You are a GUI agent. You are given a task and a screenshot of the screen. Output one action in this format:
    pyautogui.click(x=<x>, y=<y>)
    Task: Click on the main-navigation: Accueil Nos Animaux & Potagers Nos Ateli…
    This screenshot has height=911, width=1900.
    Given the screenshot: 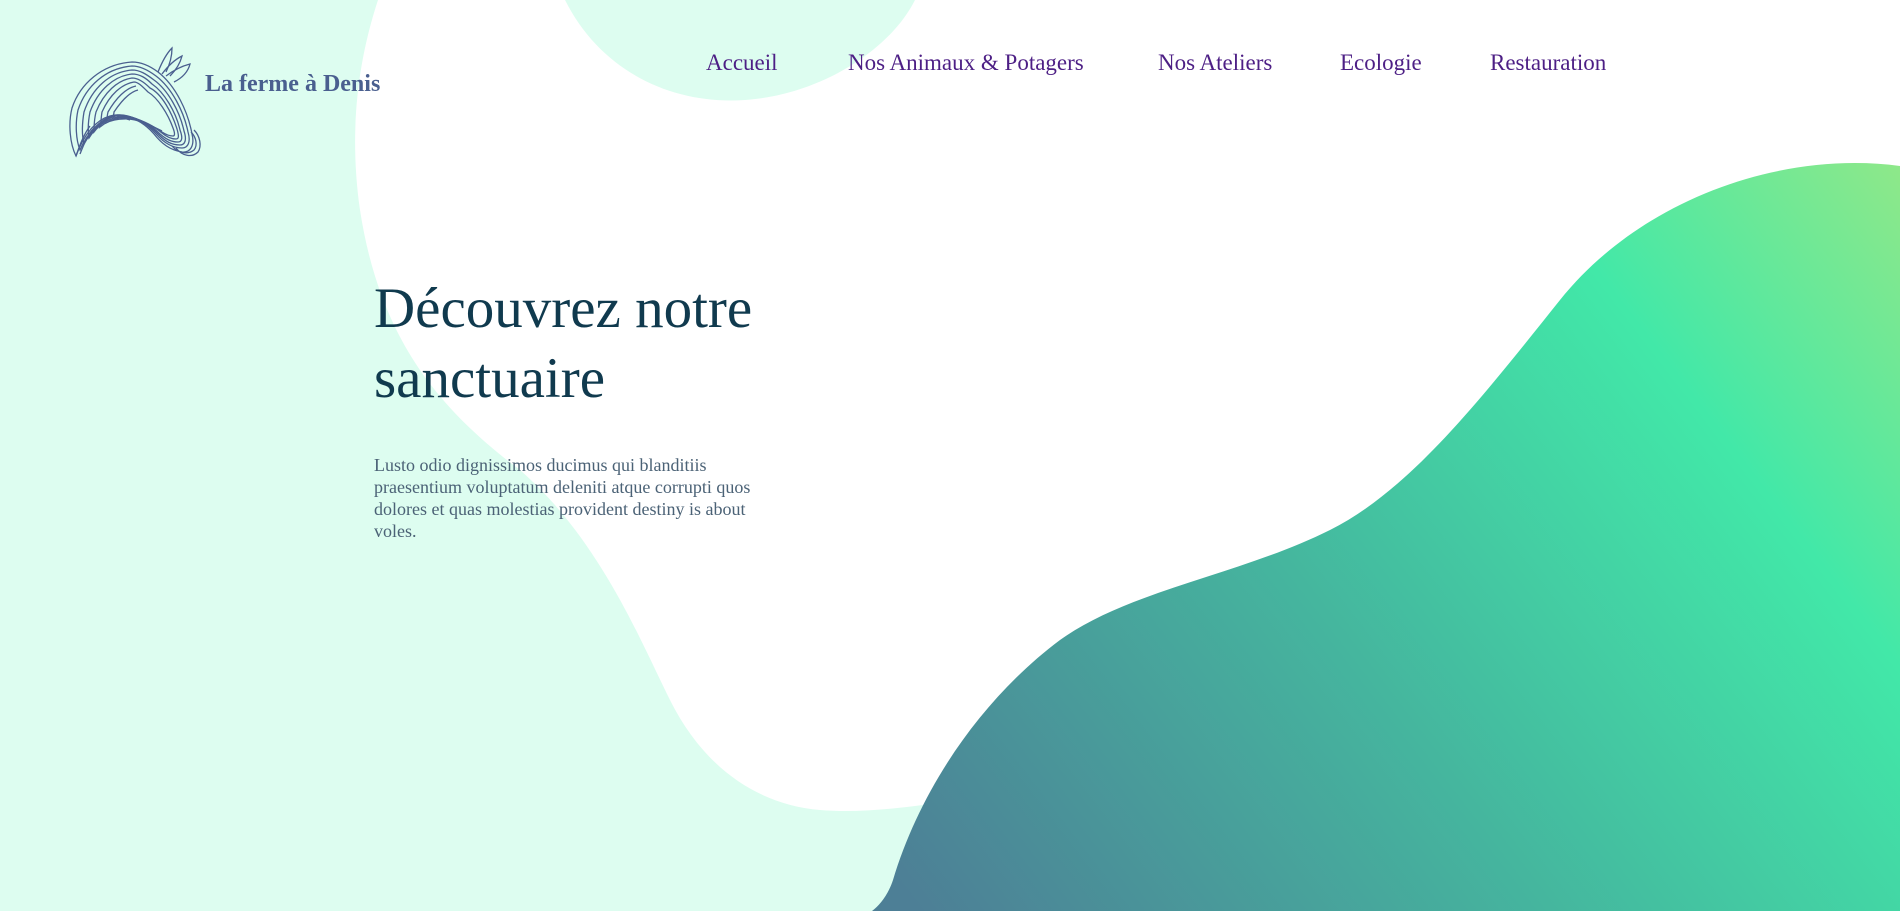 What is the action you would take?
    pyautogui.click(x=950, y=64)
    